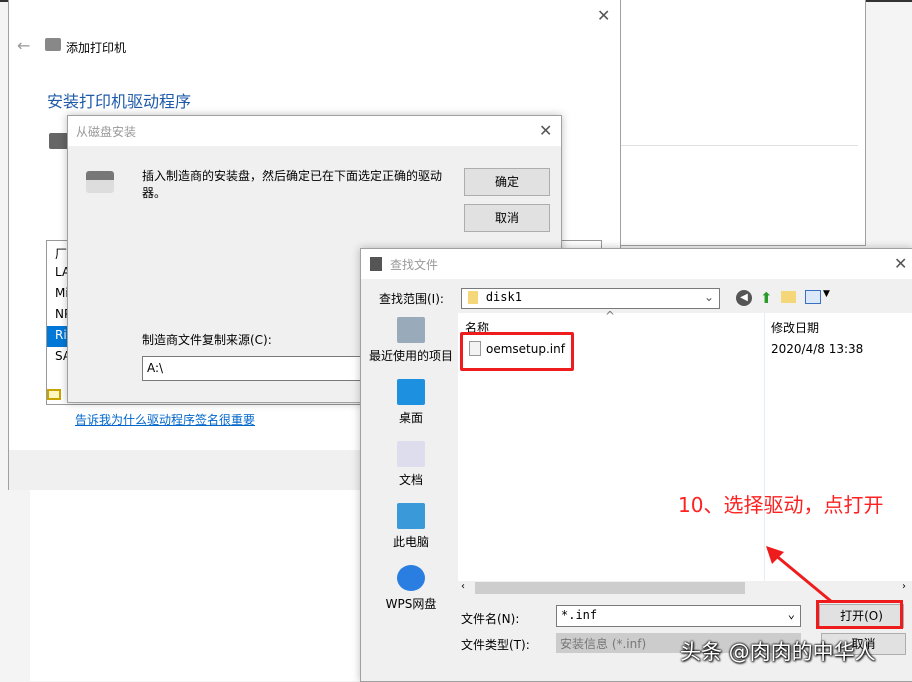 This screenshot has height=682, width=912. Describe the element at coordinates (96, 48) in the screenshot. I see `window-title: 添加打印机` at that location.